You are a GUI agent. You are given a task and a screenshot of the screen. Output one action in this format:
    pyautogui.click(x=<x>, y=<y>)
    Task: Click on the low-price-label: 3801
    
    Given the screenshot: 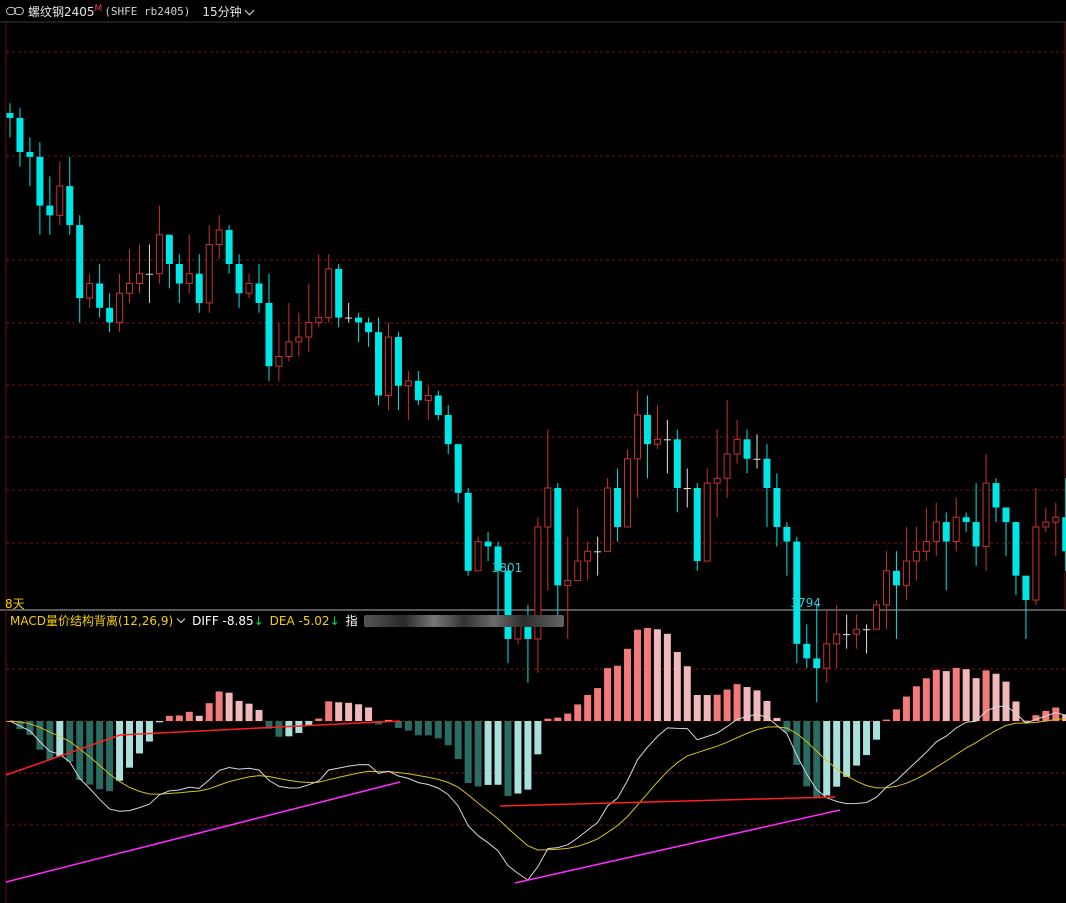 What is the action you would take?
    pyautogui.click(x=507, y=568)
    